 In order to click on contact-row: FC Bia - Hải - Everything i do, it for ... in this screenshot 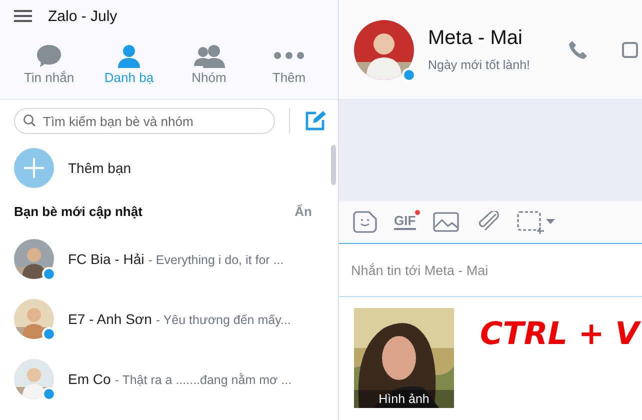, I will do `click(169, 259)`.